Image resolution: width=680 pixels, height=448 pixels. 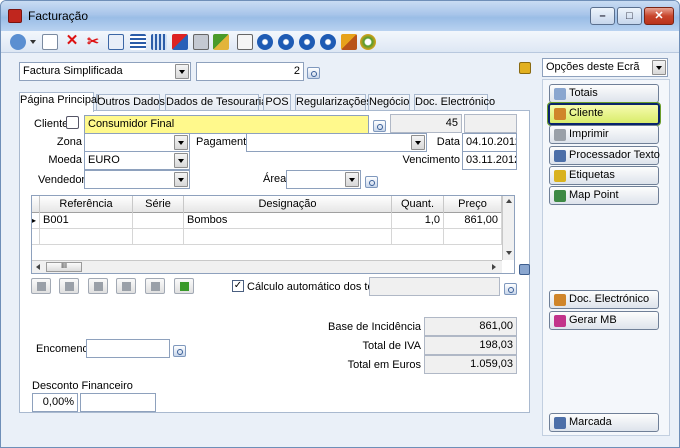 What do you see at coordinates (137, 142) in the screenshot?
I see `zona-select` at bounding box center [137, 142].